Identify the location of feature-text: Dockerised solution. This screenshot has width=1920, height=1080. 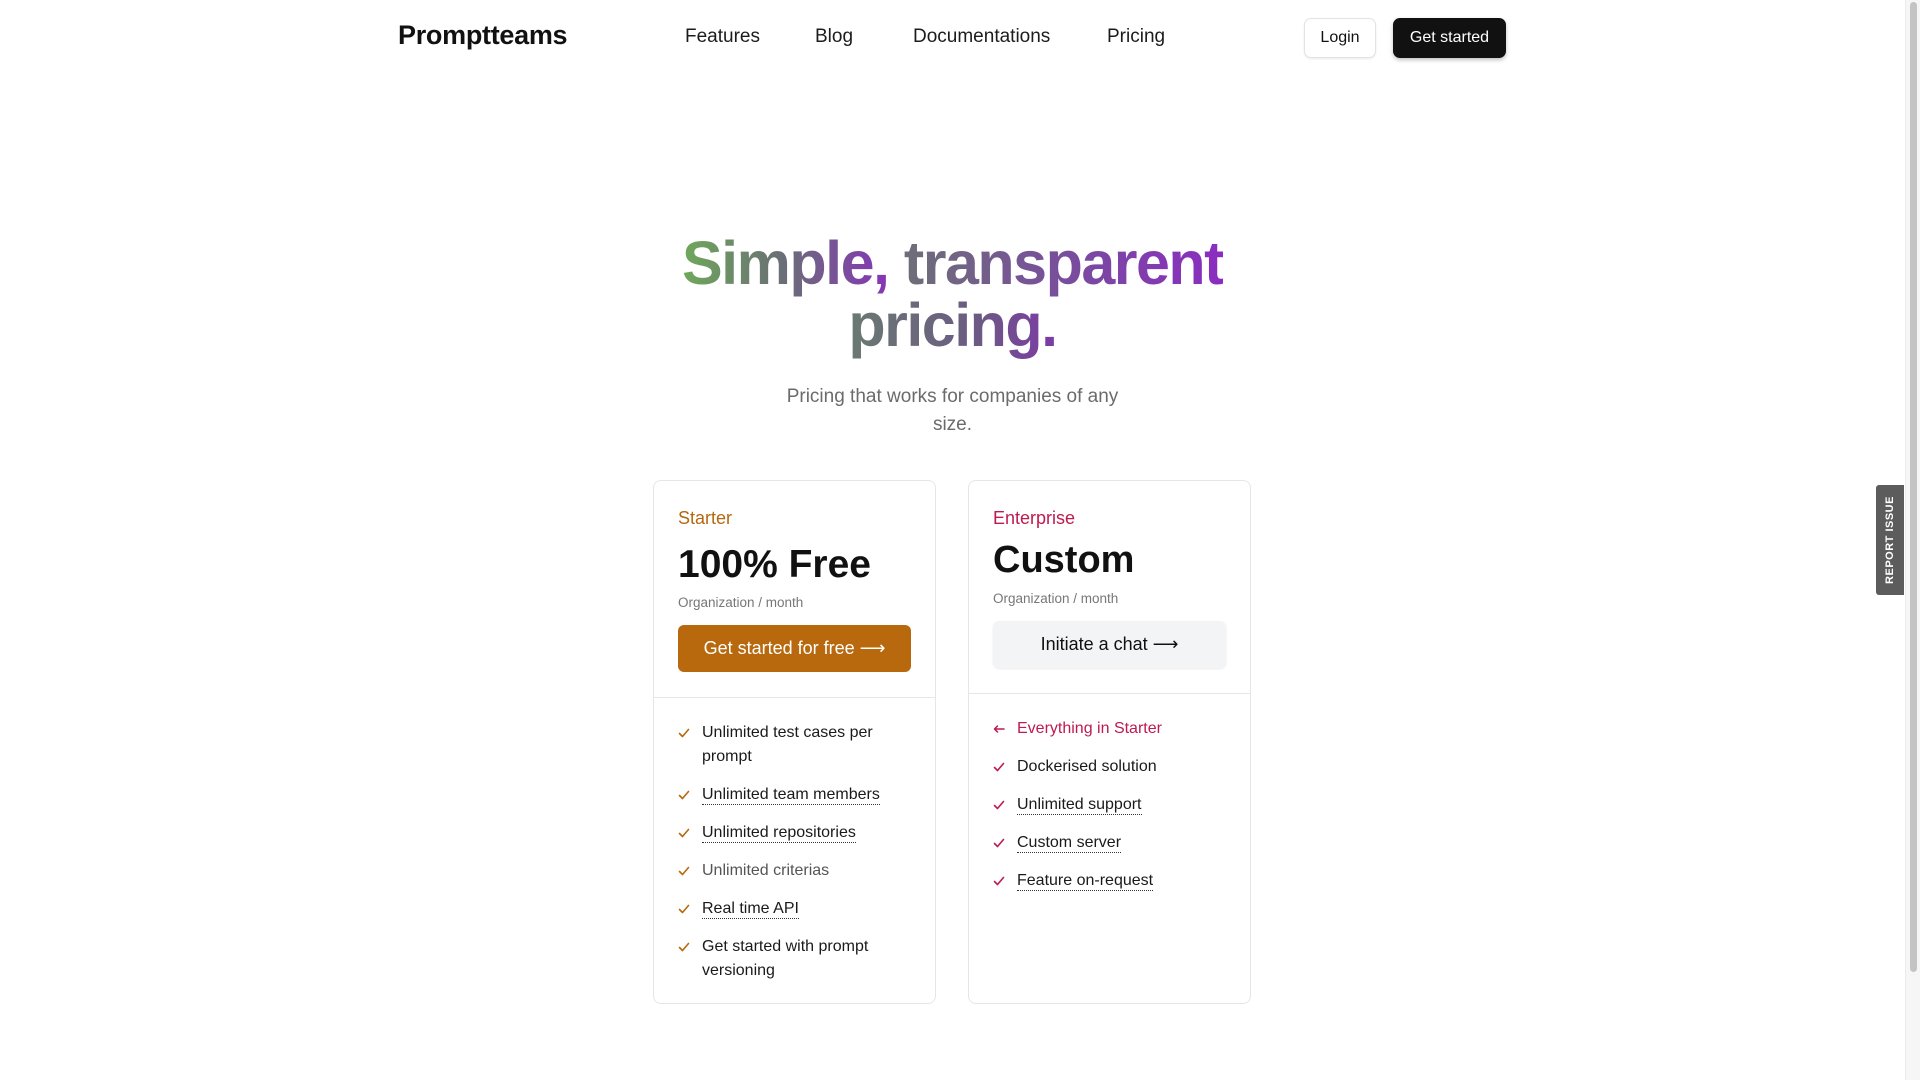
(1087, 766).